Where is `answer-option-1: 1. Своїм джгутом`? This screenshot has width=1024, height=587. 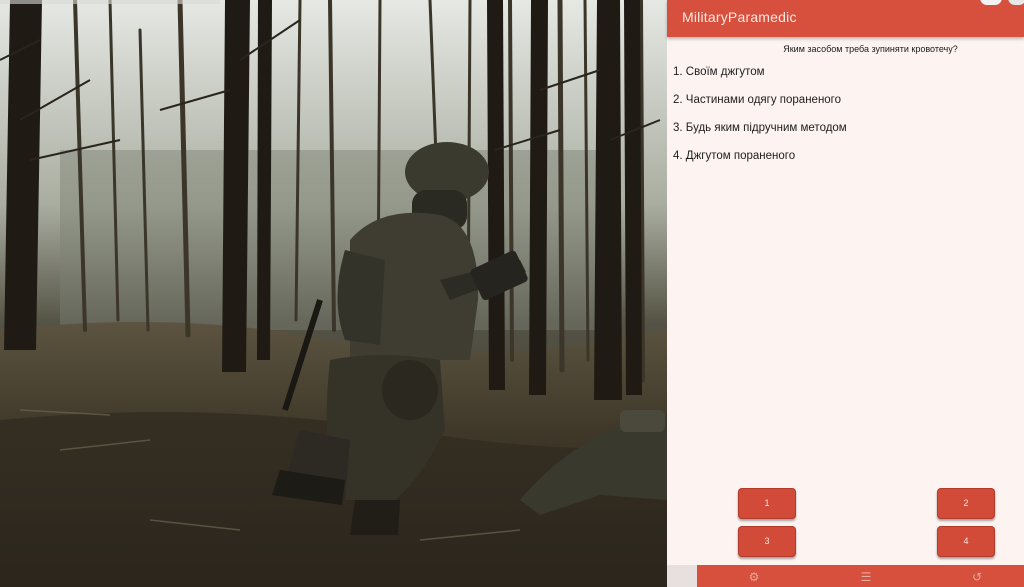 answer-option-1: 1. Своїм джгутом is located at coordinates (719, 72).